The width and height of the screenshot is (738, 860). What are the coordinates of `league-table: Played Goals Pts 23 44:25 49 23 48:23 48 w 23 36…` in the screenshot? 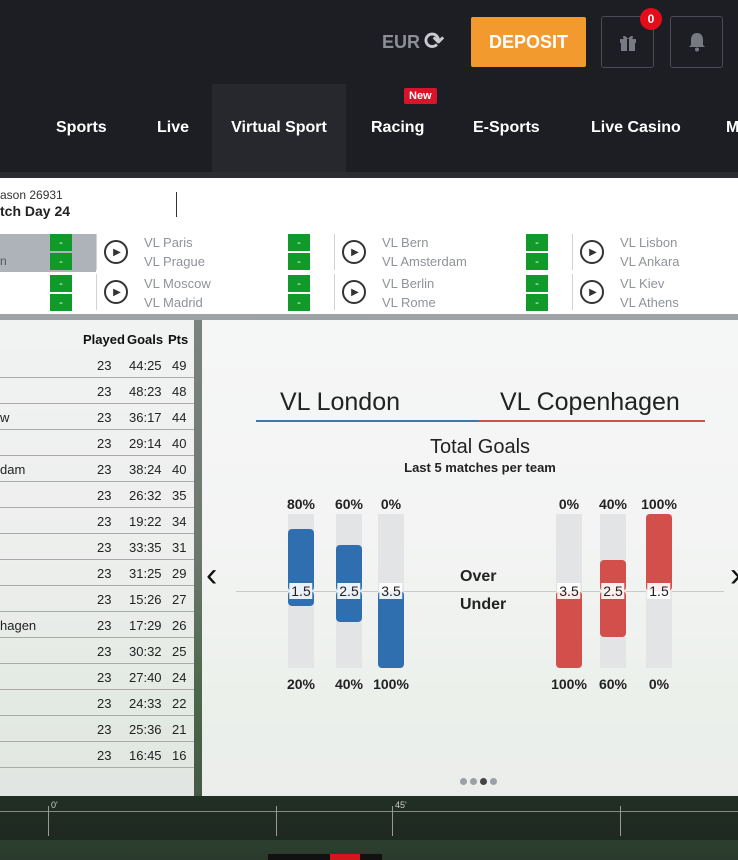 It's located at (97, 558).